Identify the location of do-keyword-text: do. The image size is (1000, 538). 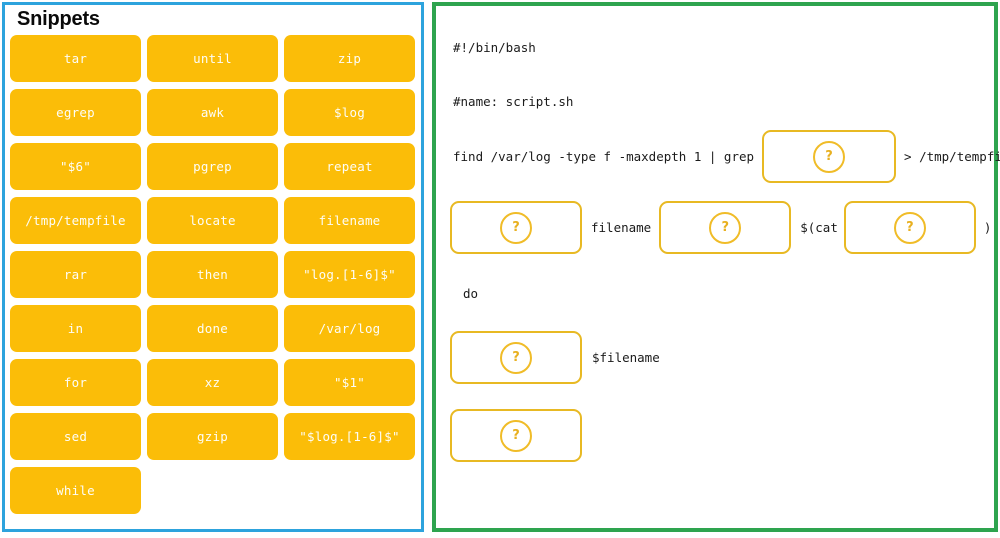
(471, 293).